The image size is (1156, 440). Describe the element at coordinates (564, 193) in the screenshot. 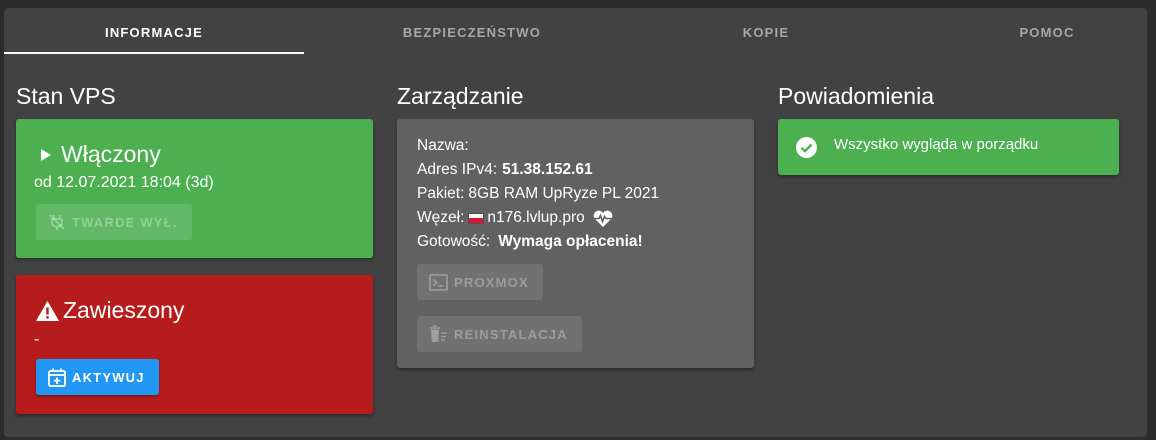

I see `package-value: 8GB RAM UpRyze PL 2021` at that location.